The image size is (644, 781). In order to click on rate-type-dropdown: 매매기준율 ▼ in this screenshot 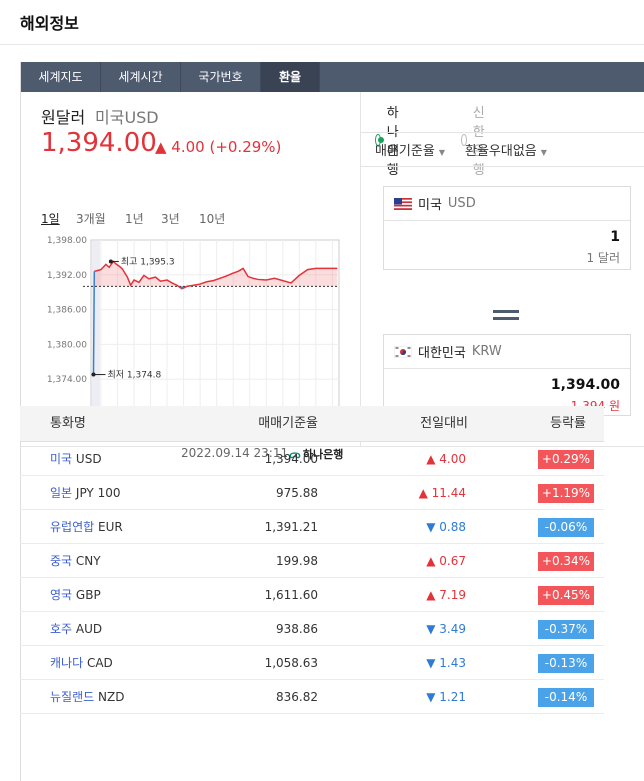, I will do `click(410, 149)`.